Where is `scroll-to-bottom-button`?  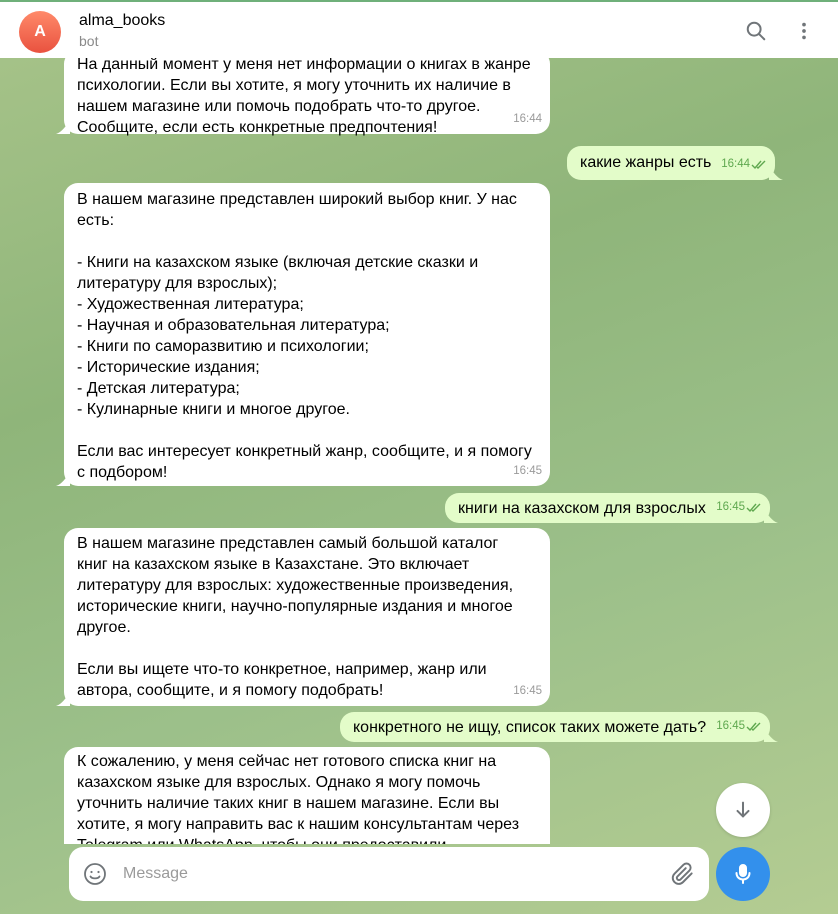 scroll-to-bottom-button is located at coordinates (743, 810).